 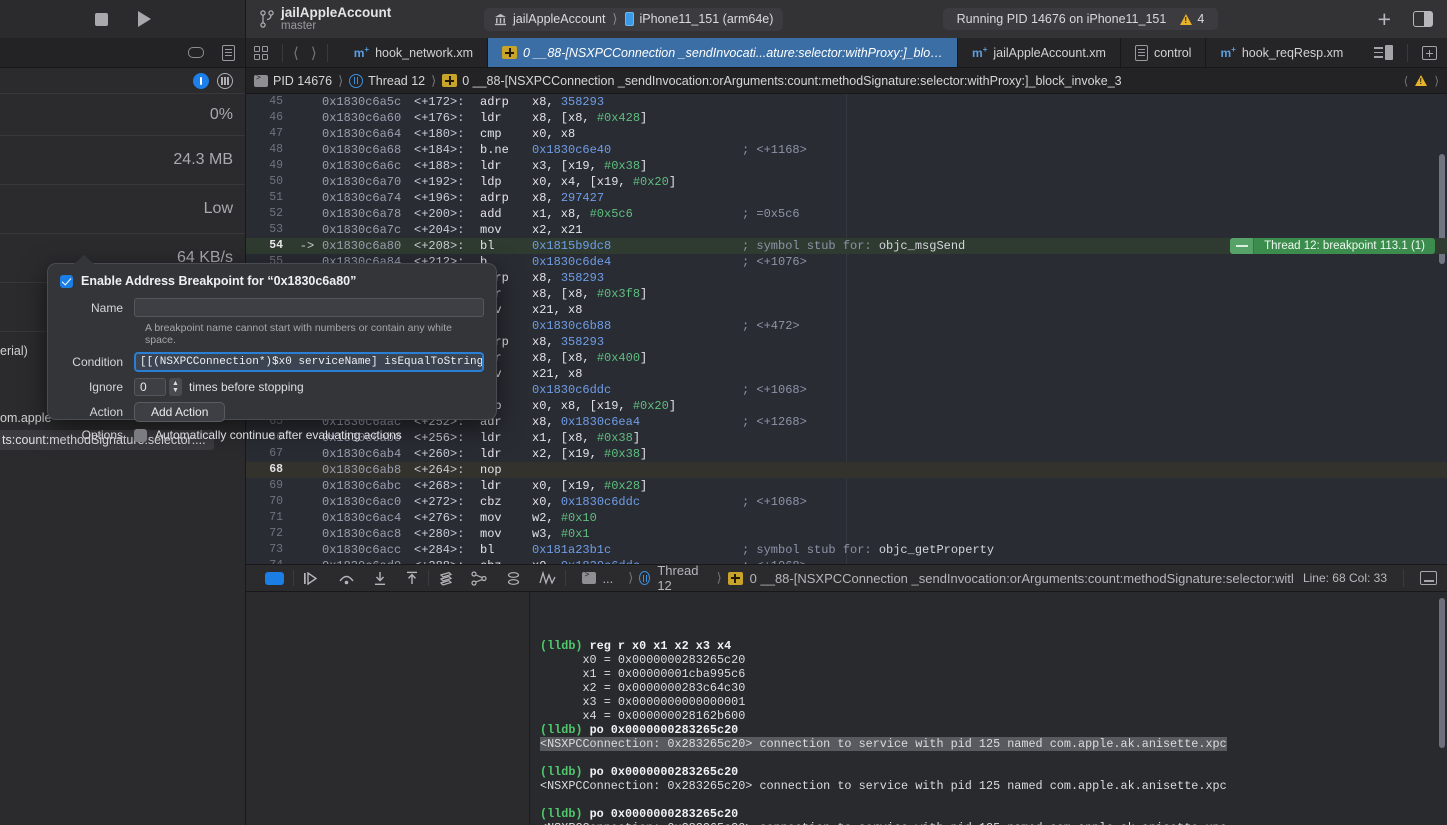 What do you see at coordinates (846, 166) in the screenshot?
I see `assembly-line: 49 0x1830c6a6c <+188>: ldr x3, [x19, #0x38]` at bounding box center [846, 166].